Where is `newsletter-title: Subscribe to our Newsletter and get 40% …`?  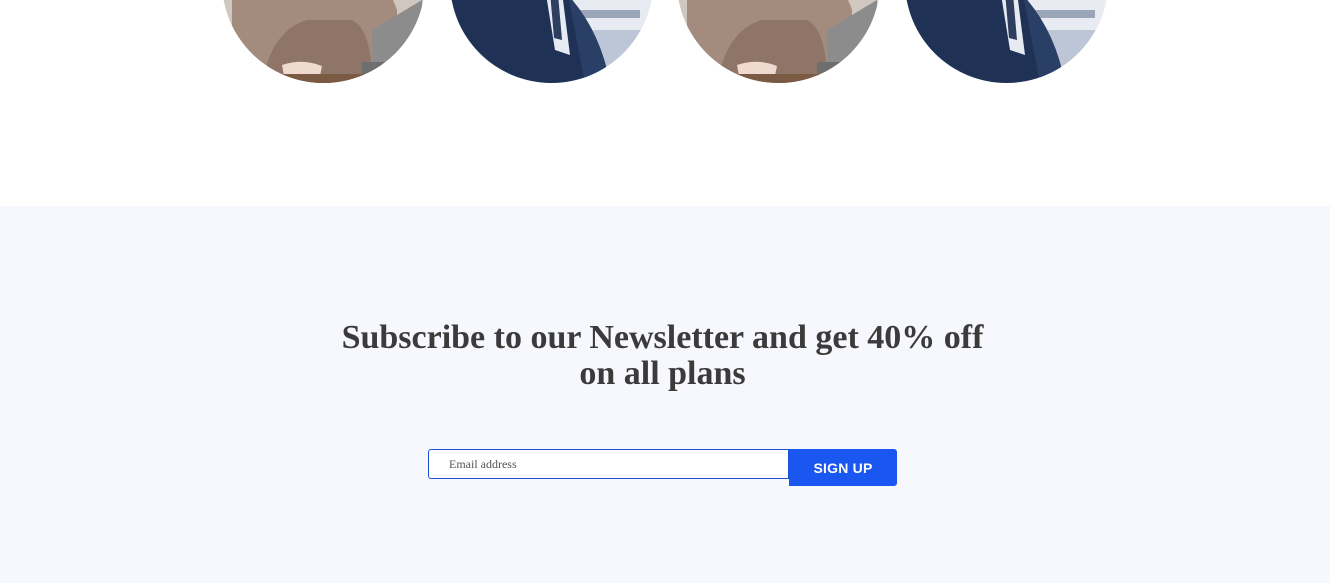 newsletter-title: Subscribe to our Newsletter and get 40% … is located at coordinates (662, 355).